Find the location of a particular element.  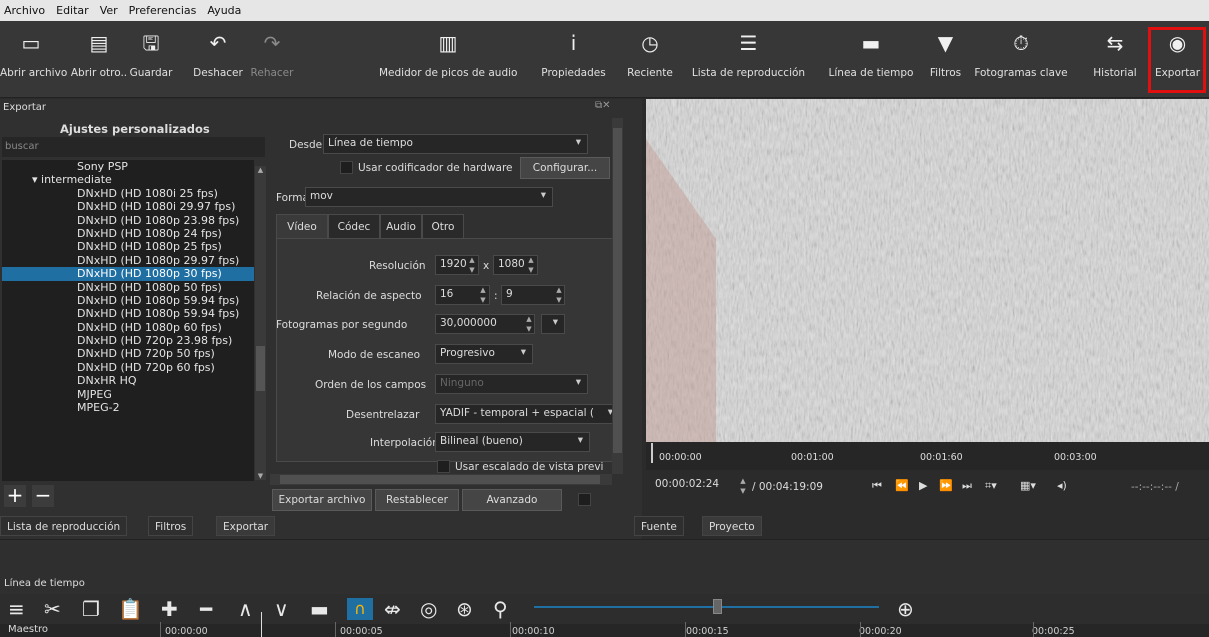

skip-end-icon: ⏭ is located at coordinates (967, 486).